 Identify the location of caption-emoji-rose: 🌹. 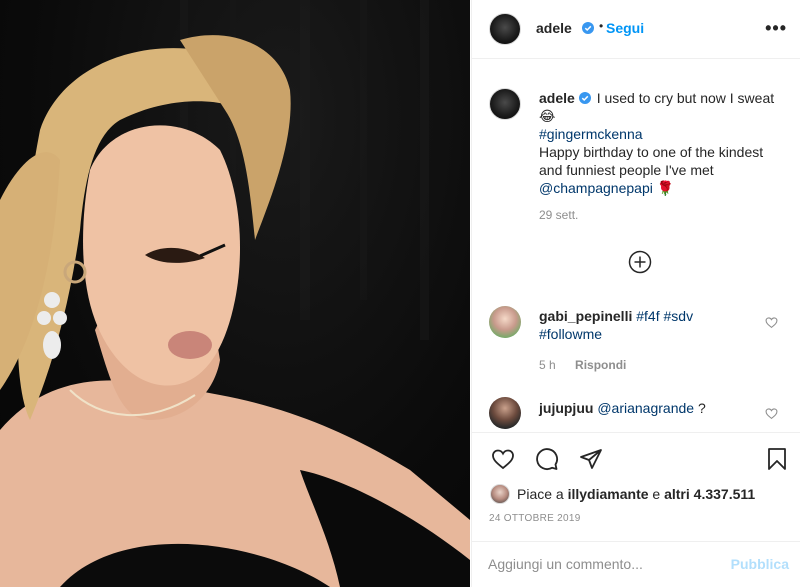
(665, 188).